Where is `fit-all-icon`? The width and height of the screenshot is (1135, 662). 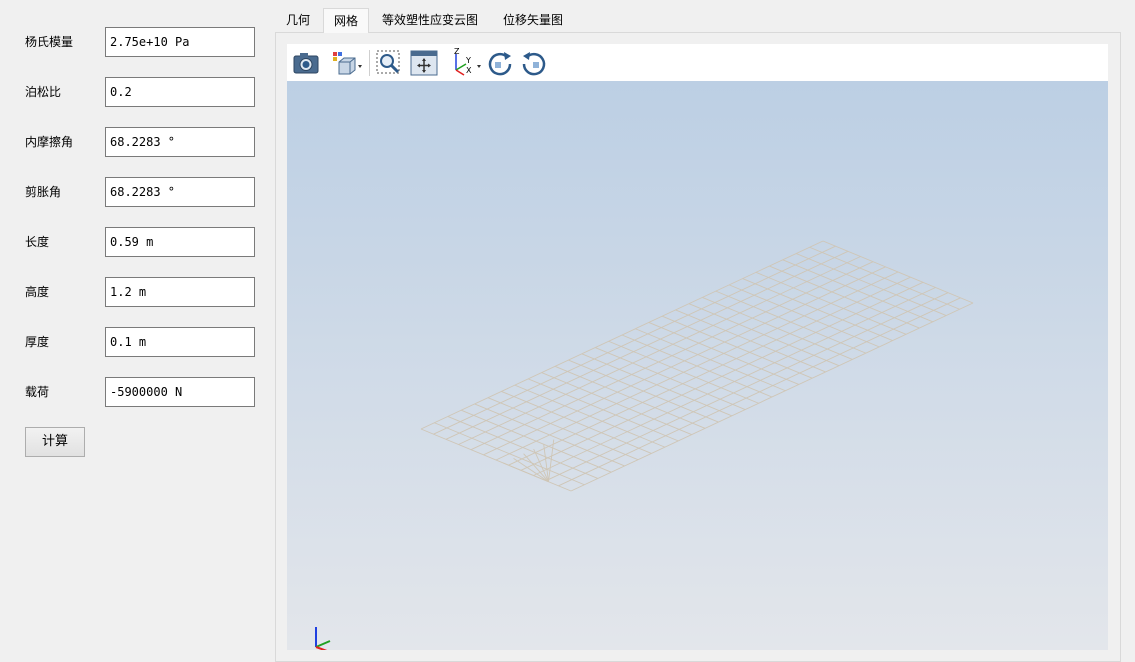 fit-all-icon is located at coordinates (424, 63).